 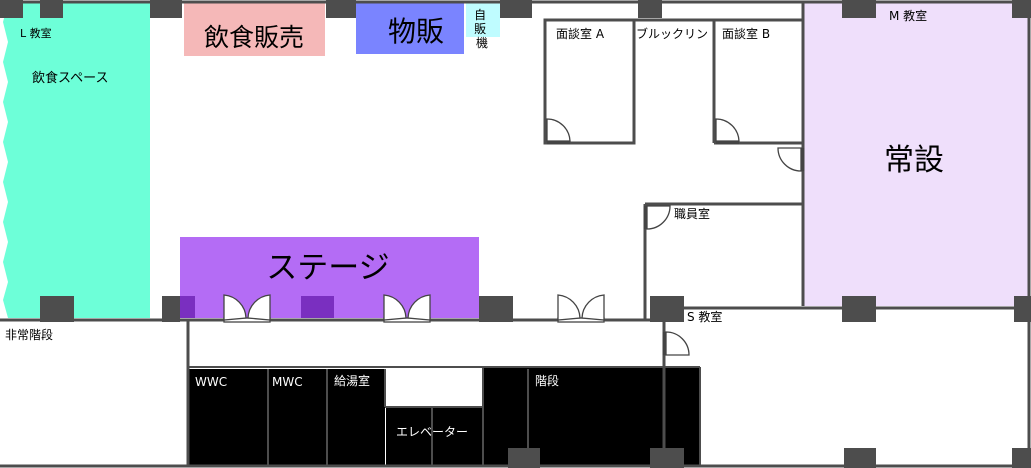 What do you see at coordinates (29, 334) in the screenshot?
I see `emergency-stairs-label: 非常階段` at bounding box center [29, 334].